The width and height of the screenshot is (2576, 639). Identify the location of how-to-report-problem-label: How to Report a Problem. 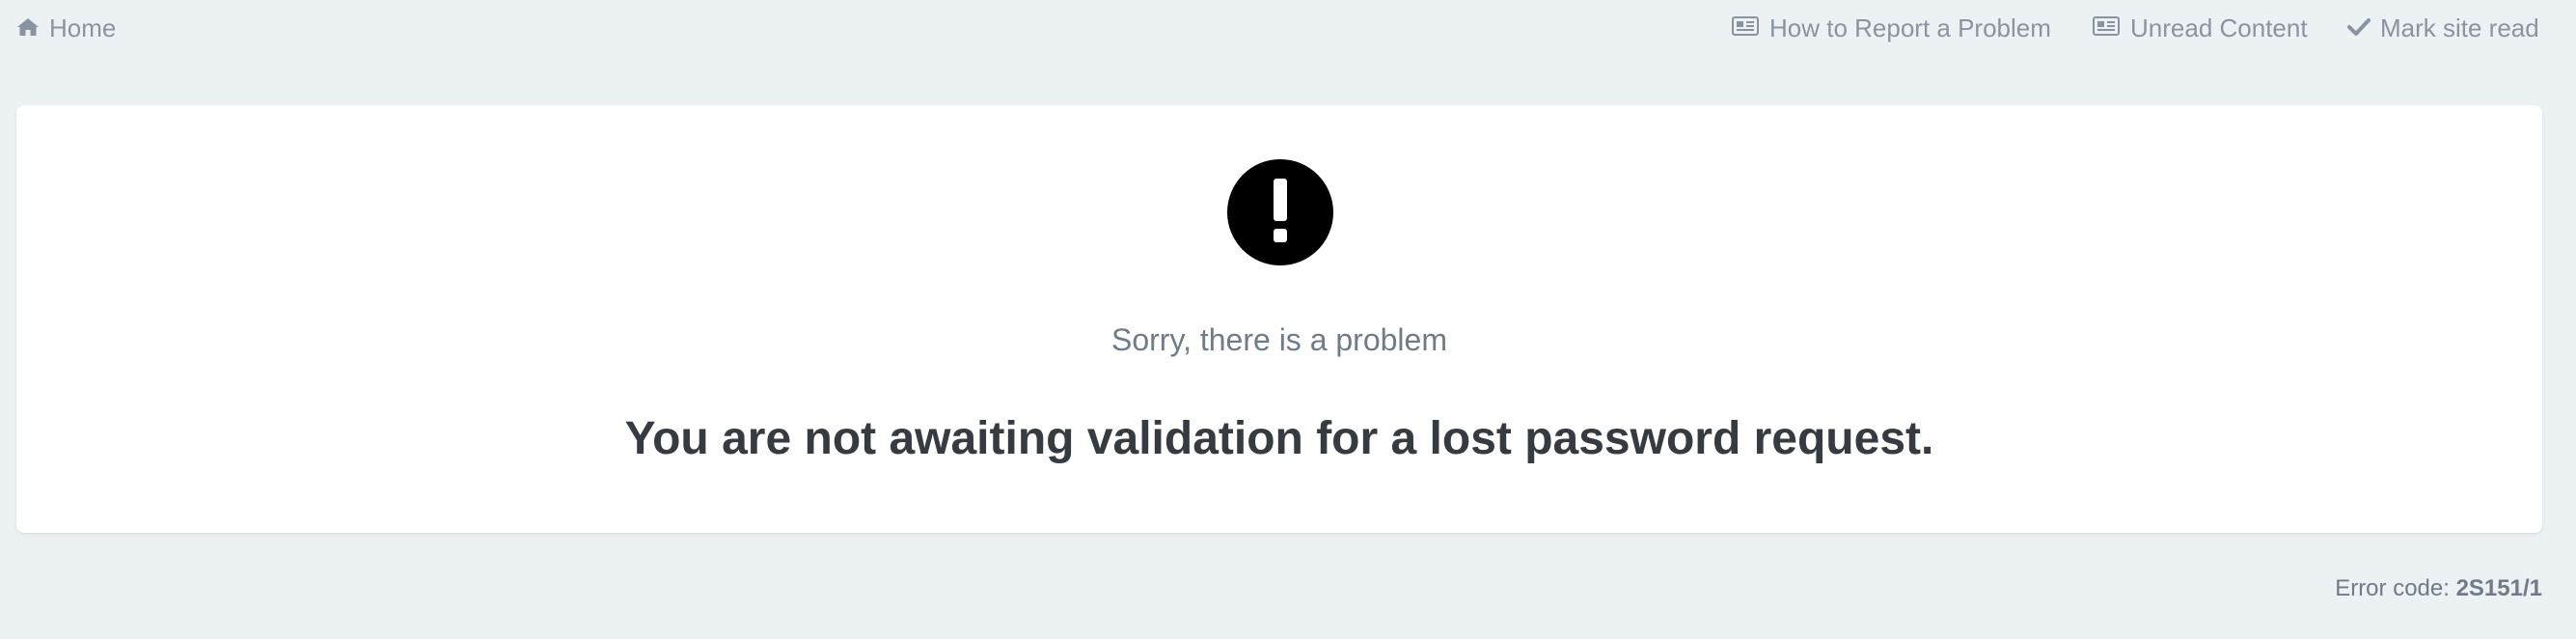
(1910, 28).